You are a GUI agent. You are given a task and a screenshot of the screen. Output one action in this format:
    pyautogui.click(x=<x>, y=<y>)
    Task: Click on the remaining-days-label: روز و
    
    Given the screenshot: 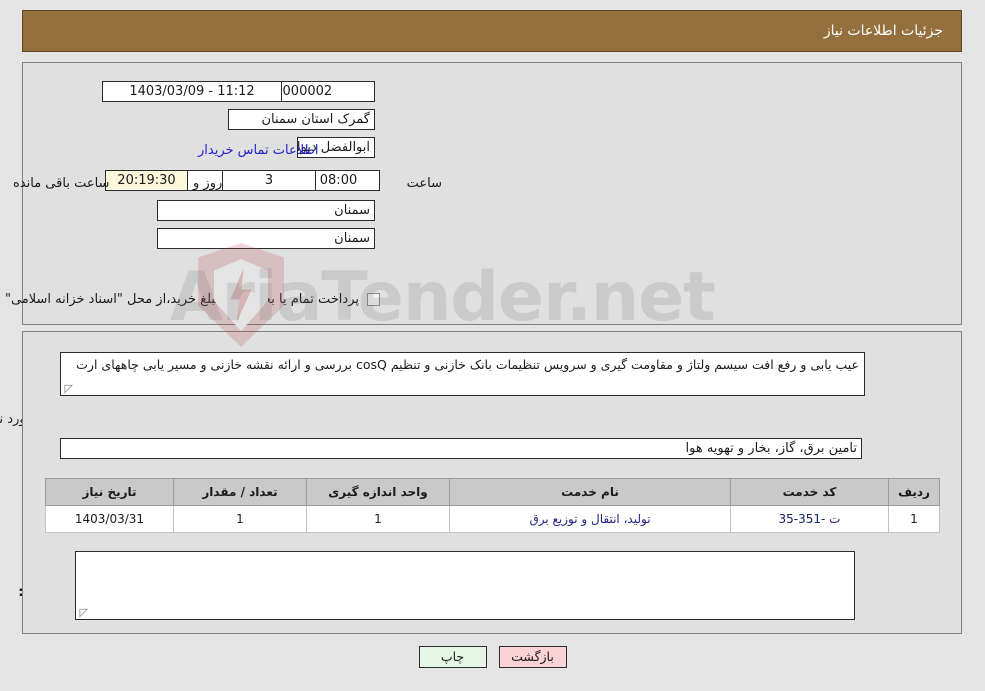 What is the action you would take?
    pyautogui.click(x=208, y=183)
    